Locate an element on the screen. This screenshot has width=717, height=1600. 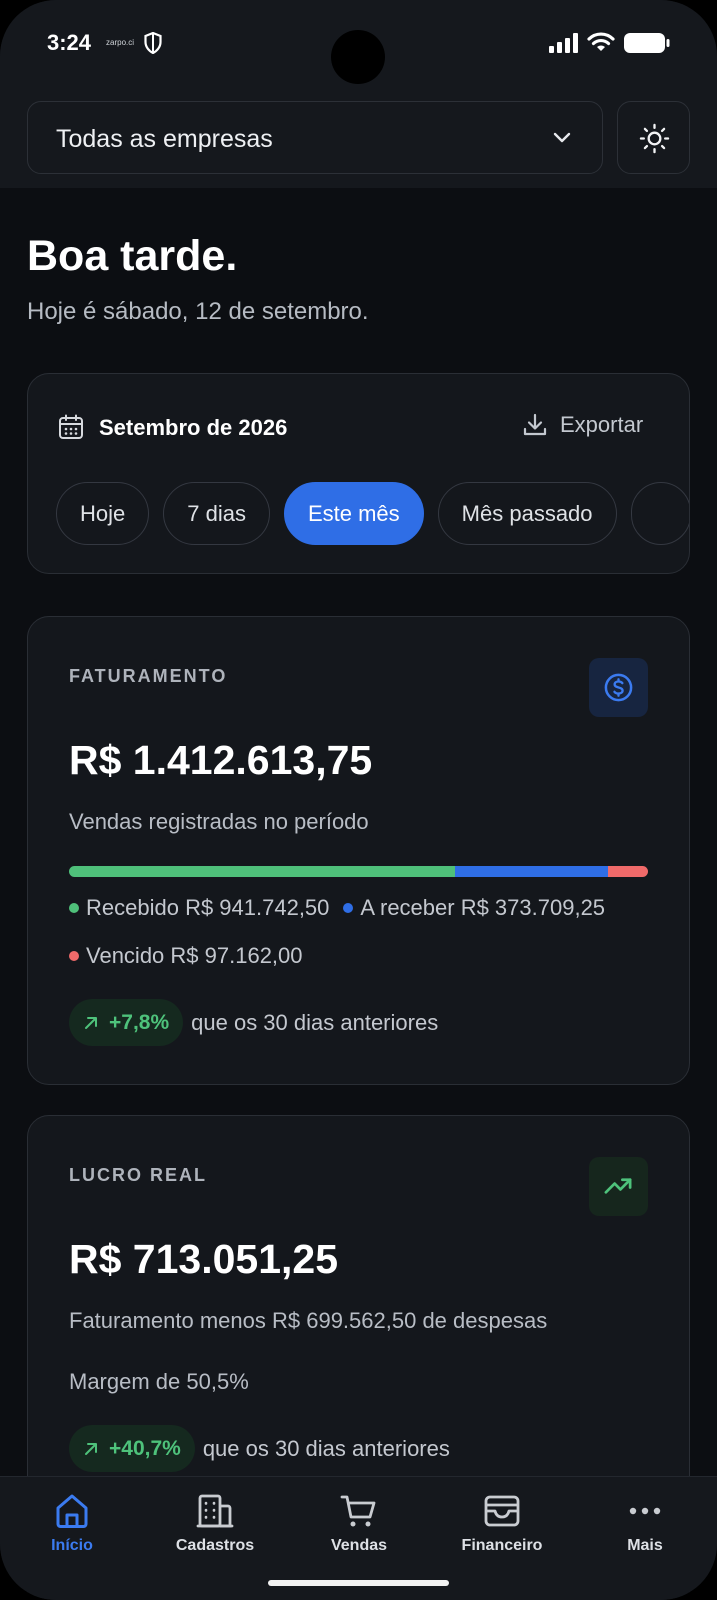
trending-up-icon is located at coordinates (618, 1186).